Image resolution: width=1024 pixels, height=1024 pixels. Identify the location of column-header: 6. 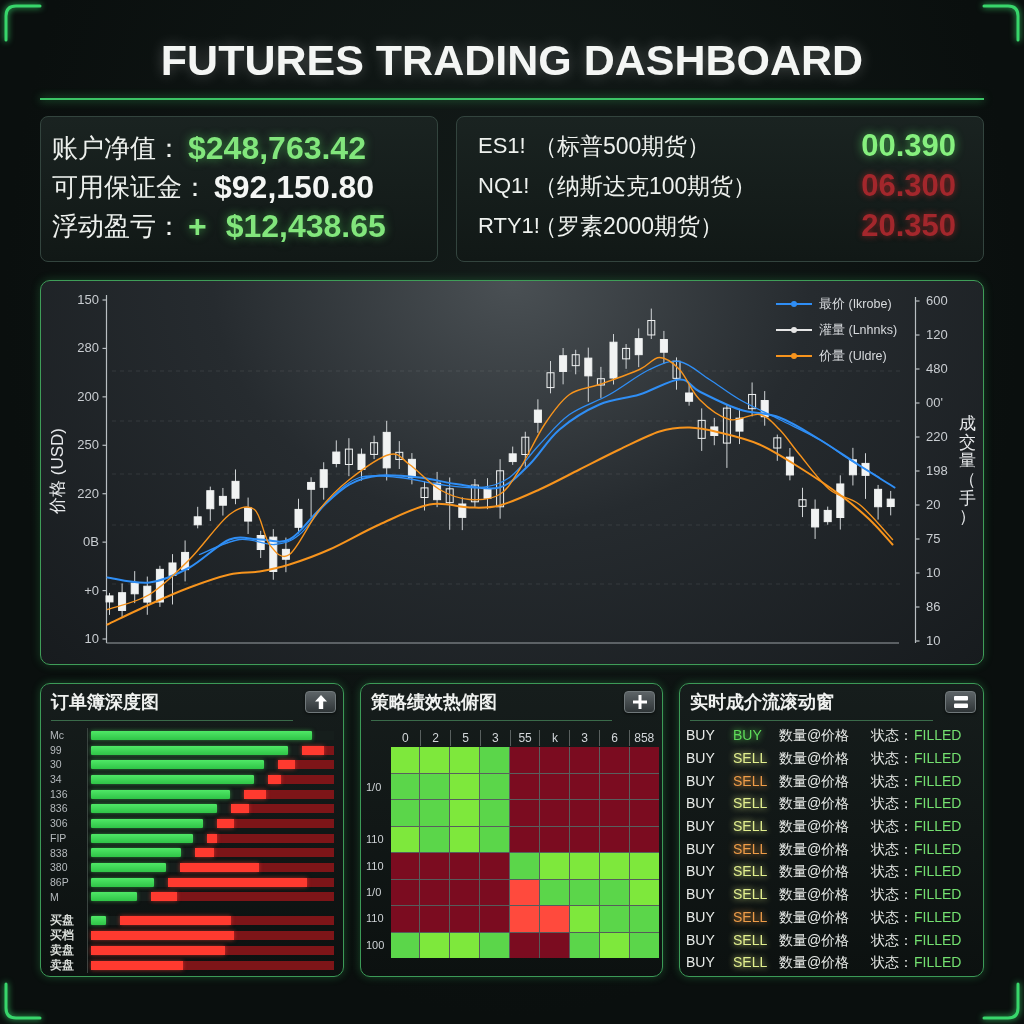
(614, 738).